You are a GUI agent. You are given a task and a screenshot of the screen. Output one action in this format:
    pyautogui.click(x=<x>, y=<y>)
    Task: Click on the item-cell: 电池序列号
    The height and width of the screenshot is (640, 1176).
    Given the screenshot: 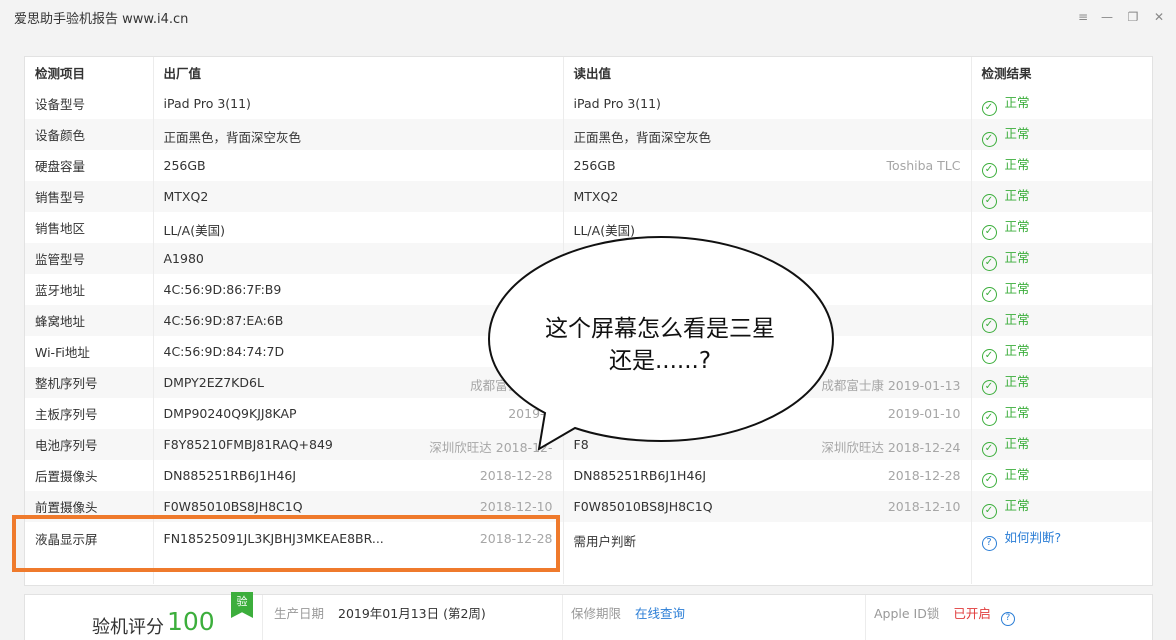 What is the action you would take?
    pyautogui.click(x=89, y=444)
    